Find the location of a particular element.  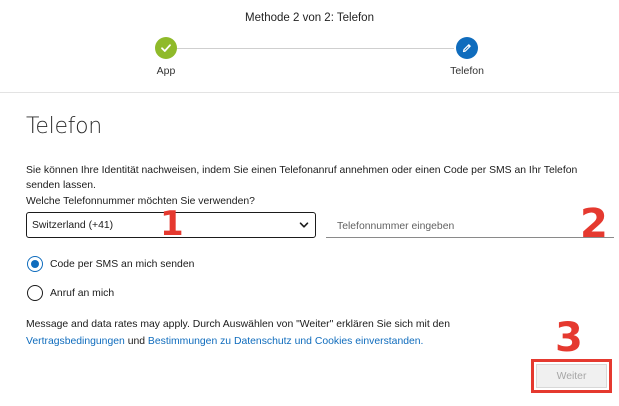

step-label-app: App is located at coordinates (166, 71).